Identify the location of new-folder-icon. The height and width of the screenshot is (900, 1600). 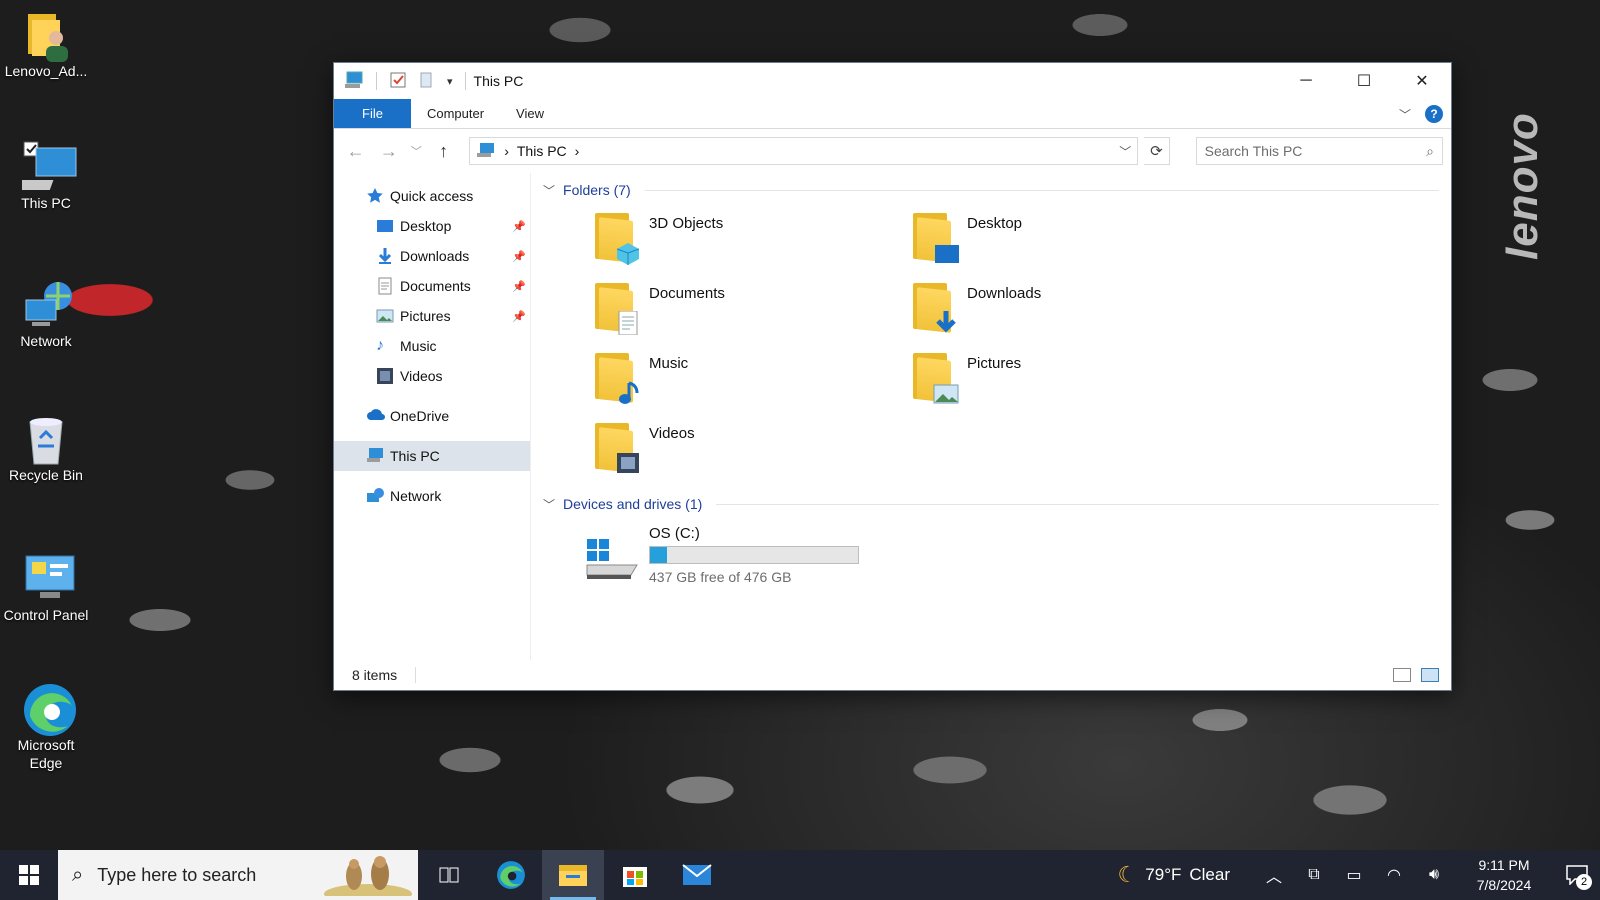
(427, 81).